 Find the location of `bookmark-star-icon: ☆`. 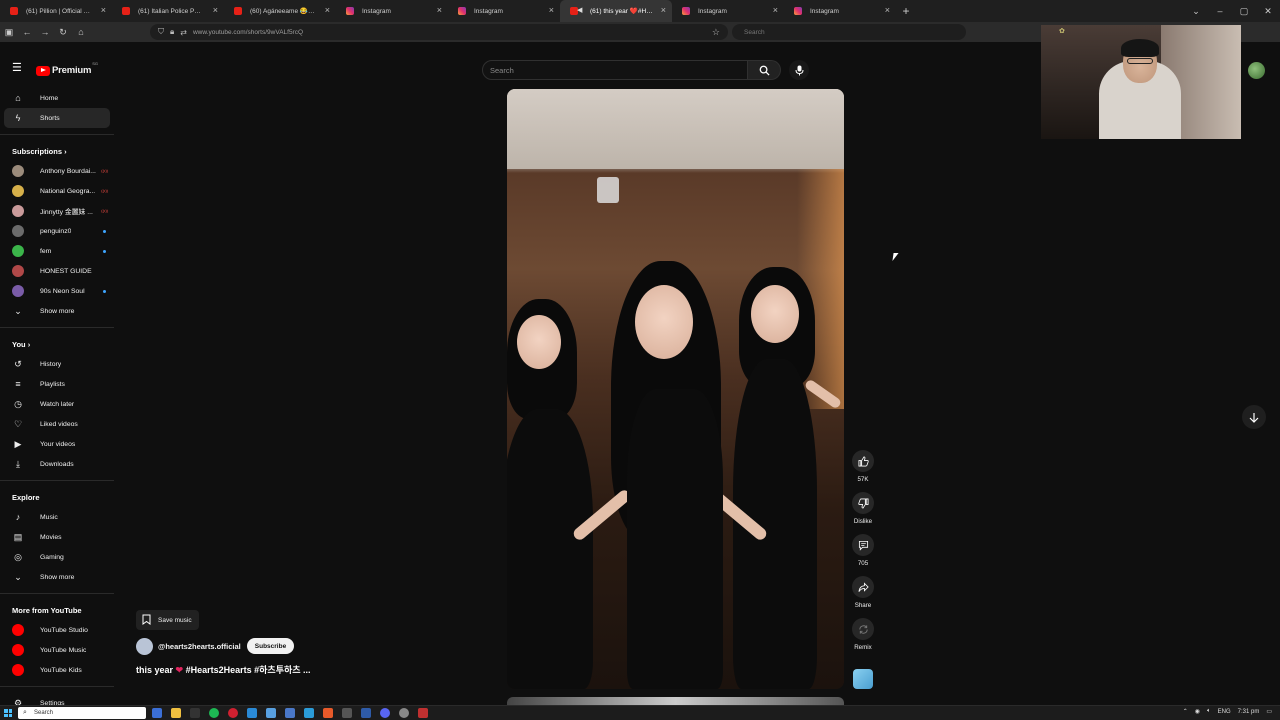

bookmark-star-icon: ☆ is located at coordinates (716, 32).